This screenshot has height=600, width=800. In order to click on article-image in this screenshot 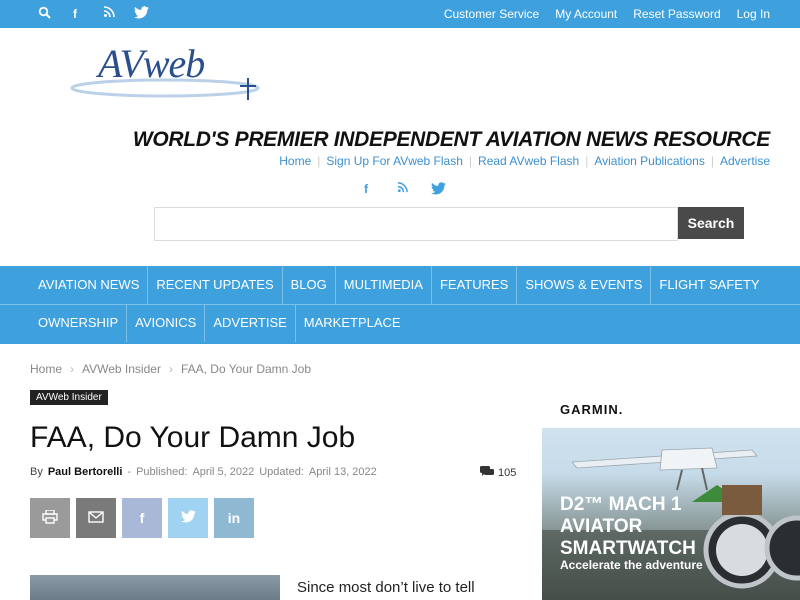, I will do `click(155, 587)`.